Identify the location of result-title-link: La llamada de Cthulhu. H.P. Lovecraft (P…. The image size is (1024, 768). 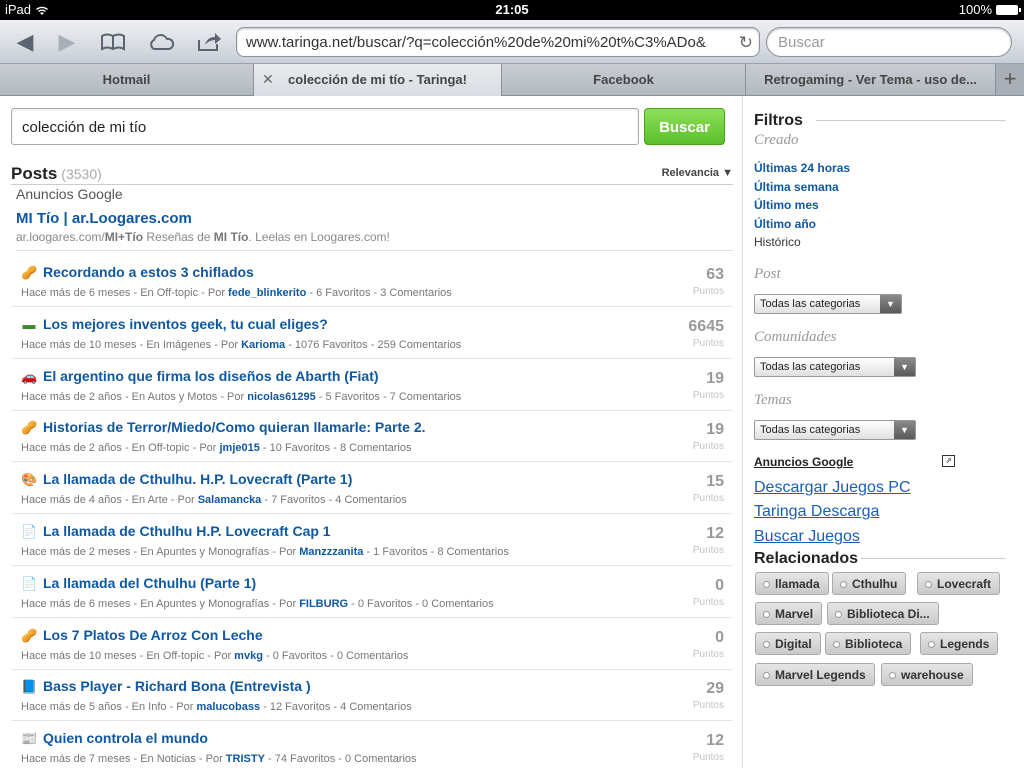
(197, 479).